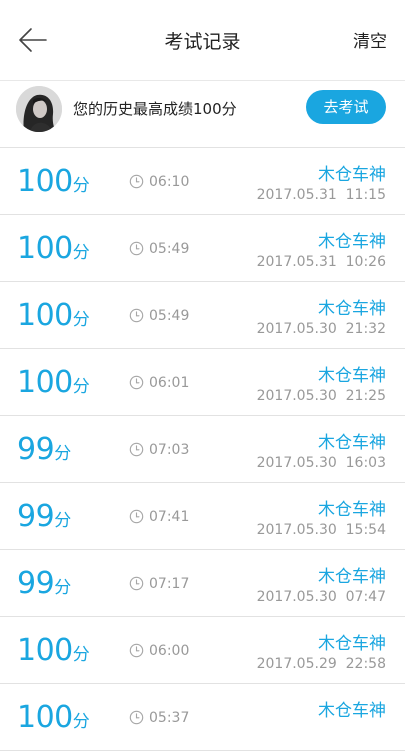 The image size is (405, 751). I want to click on record-duration: 07:17, so click(169, 584).